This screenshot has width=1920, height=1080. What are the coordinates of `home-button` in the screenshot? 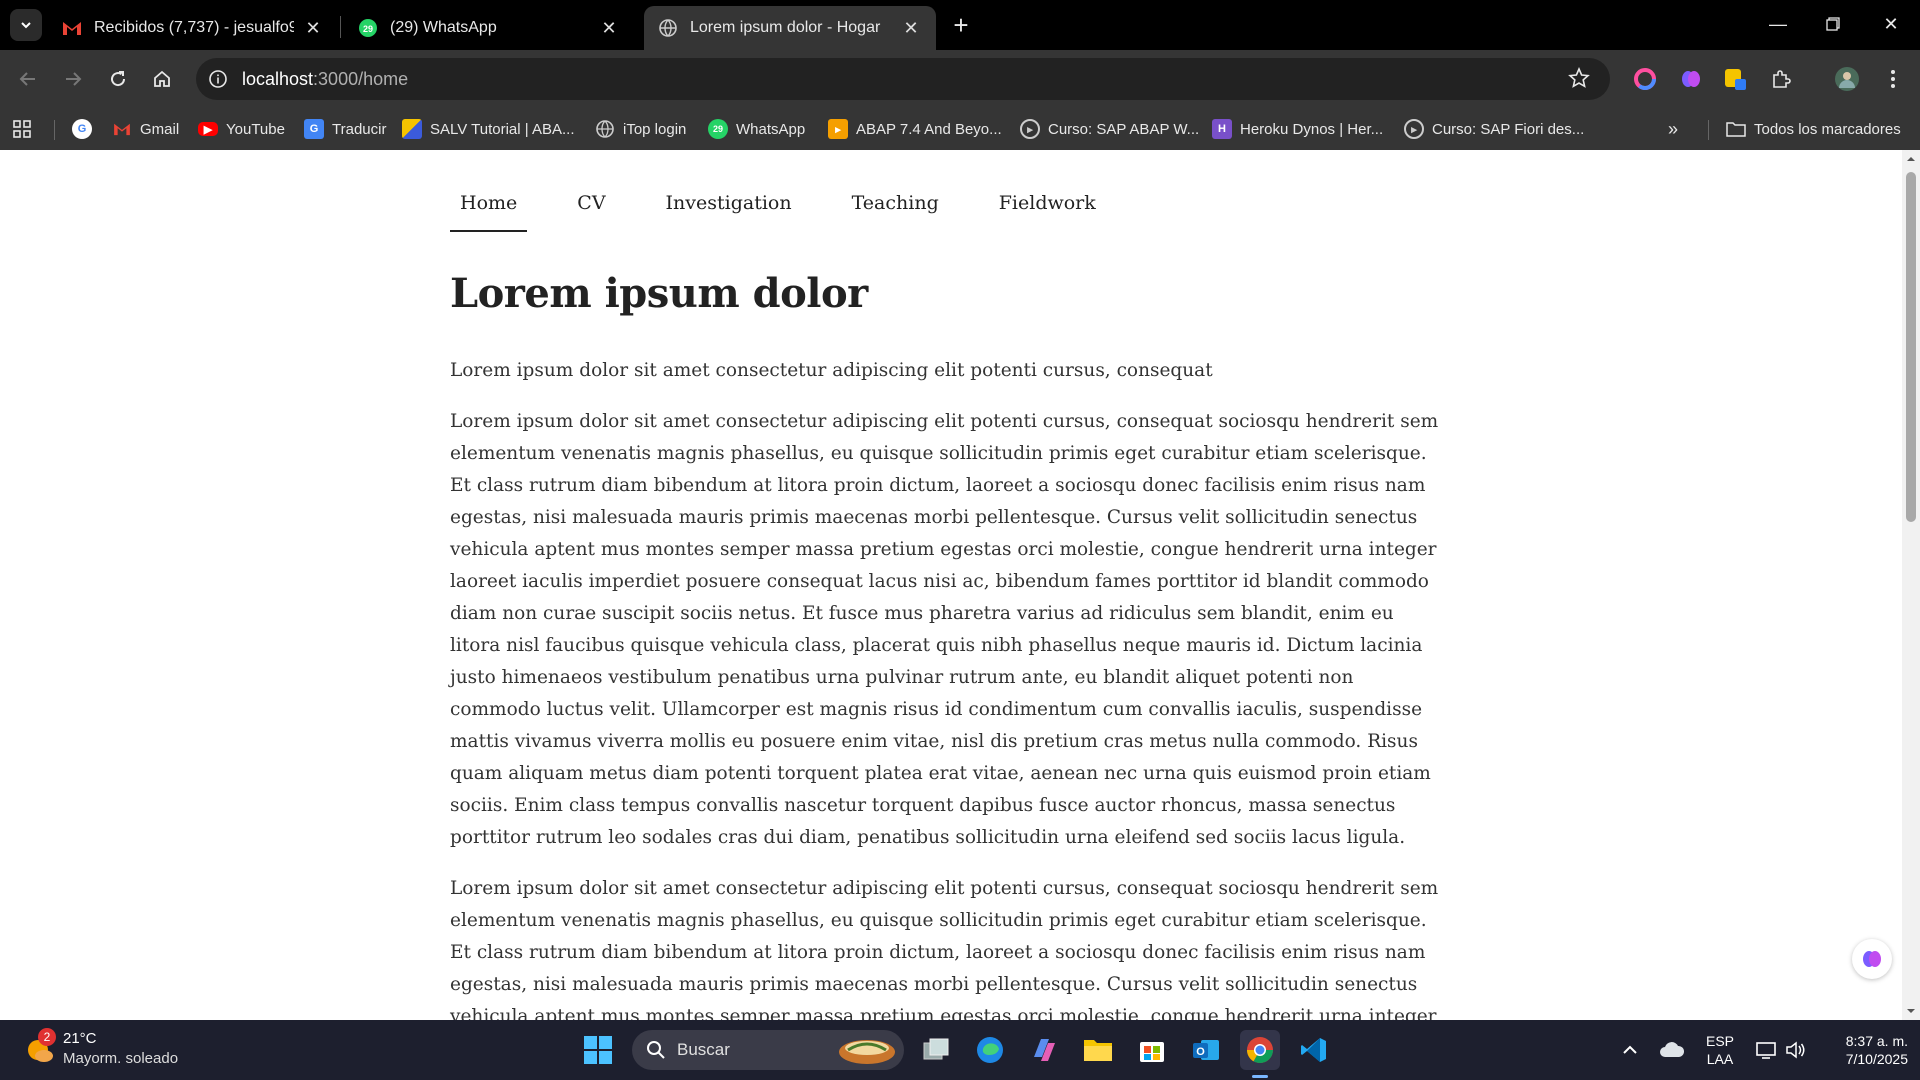 It's located at (162, 79).